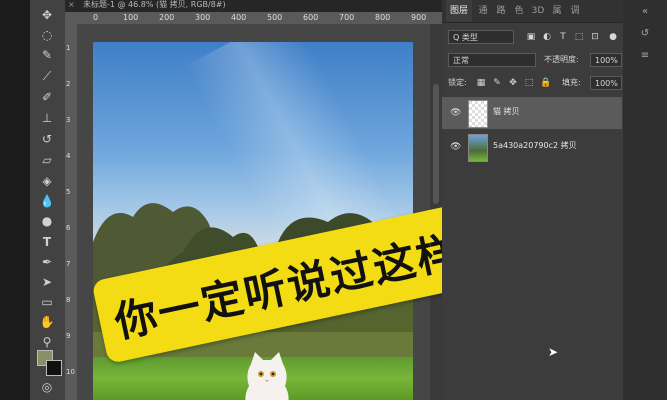  What do you see at coordinates (513, 83) in the screenshot?
I see `lock-position-icon: ✥` at bounding box center [513, 83].